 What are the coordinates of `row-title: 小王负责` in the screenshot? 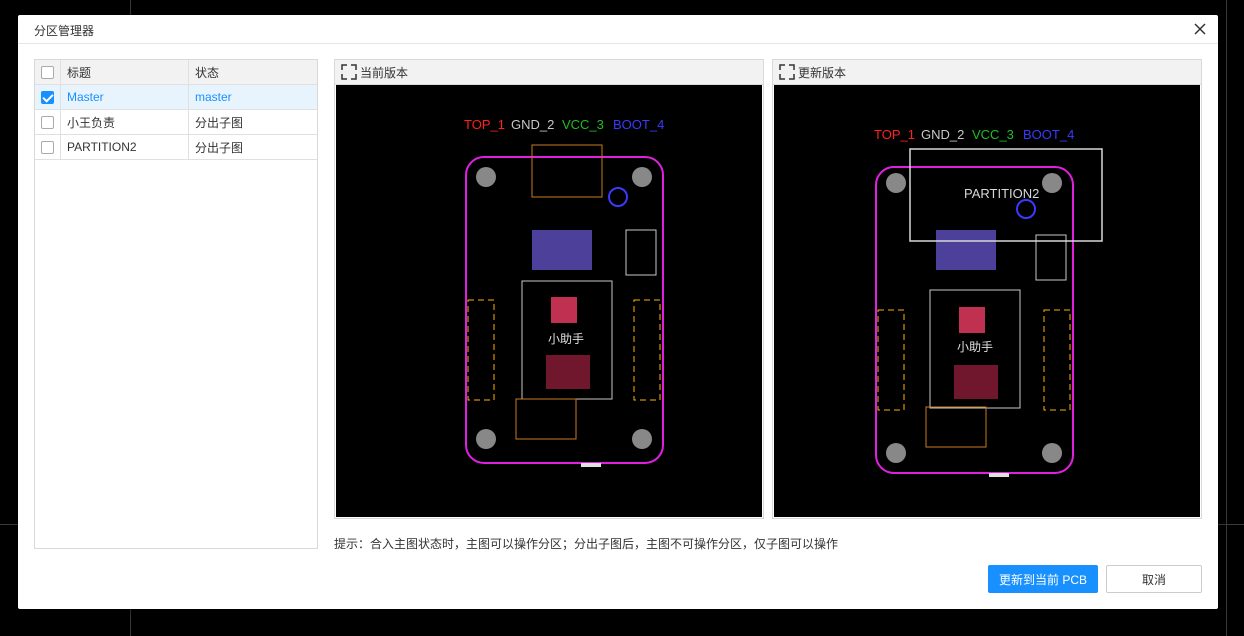 It's located at (125, 122).